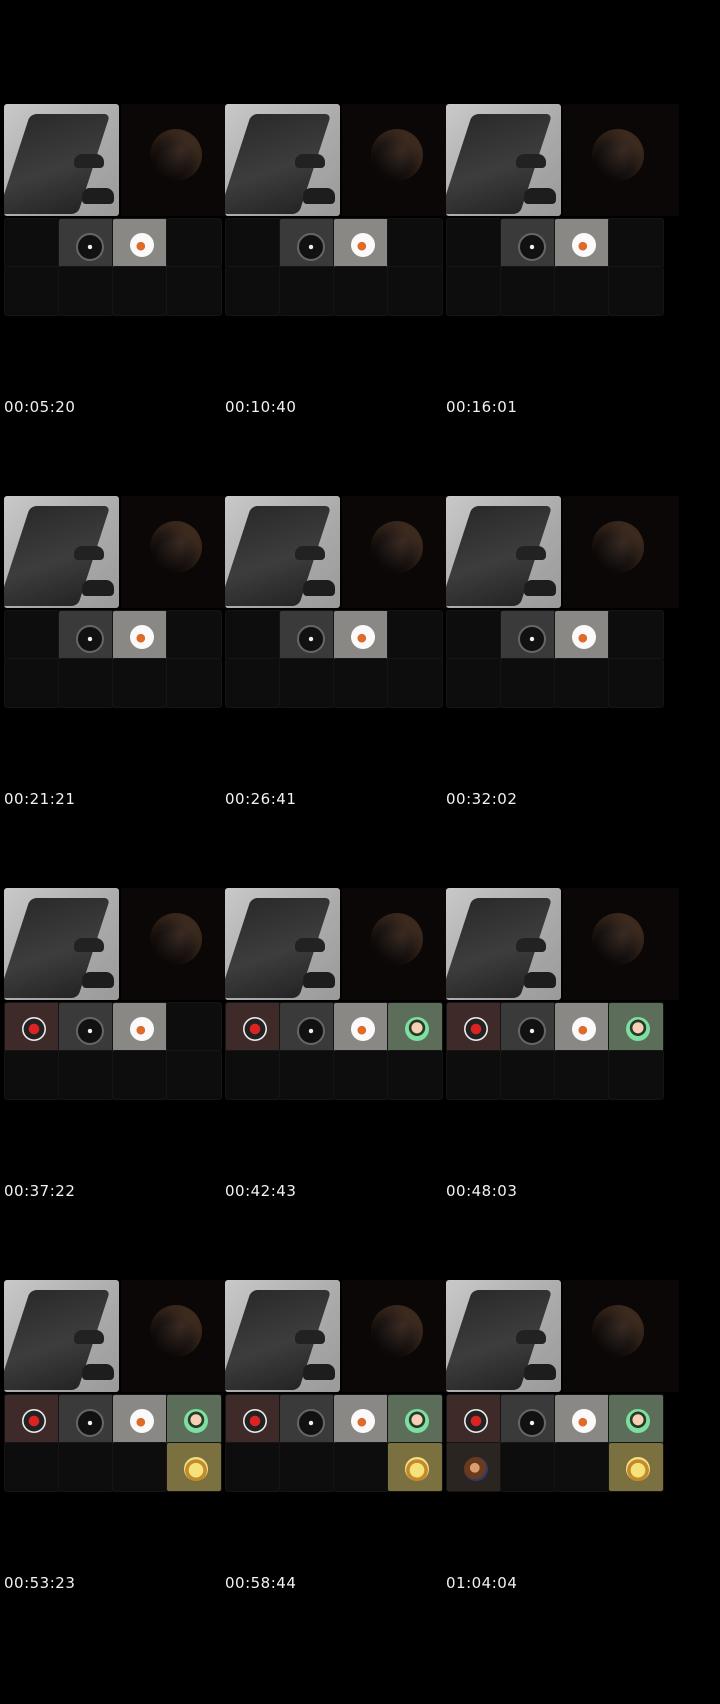 The width and height of the screenshot is (720, 1704). Describe the element at coordinates (120, 213) in the screenshot. I see `video-call-frame: 00:05:20` at that location.